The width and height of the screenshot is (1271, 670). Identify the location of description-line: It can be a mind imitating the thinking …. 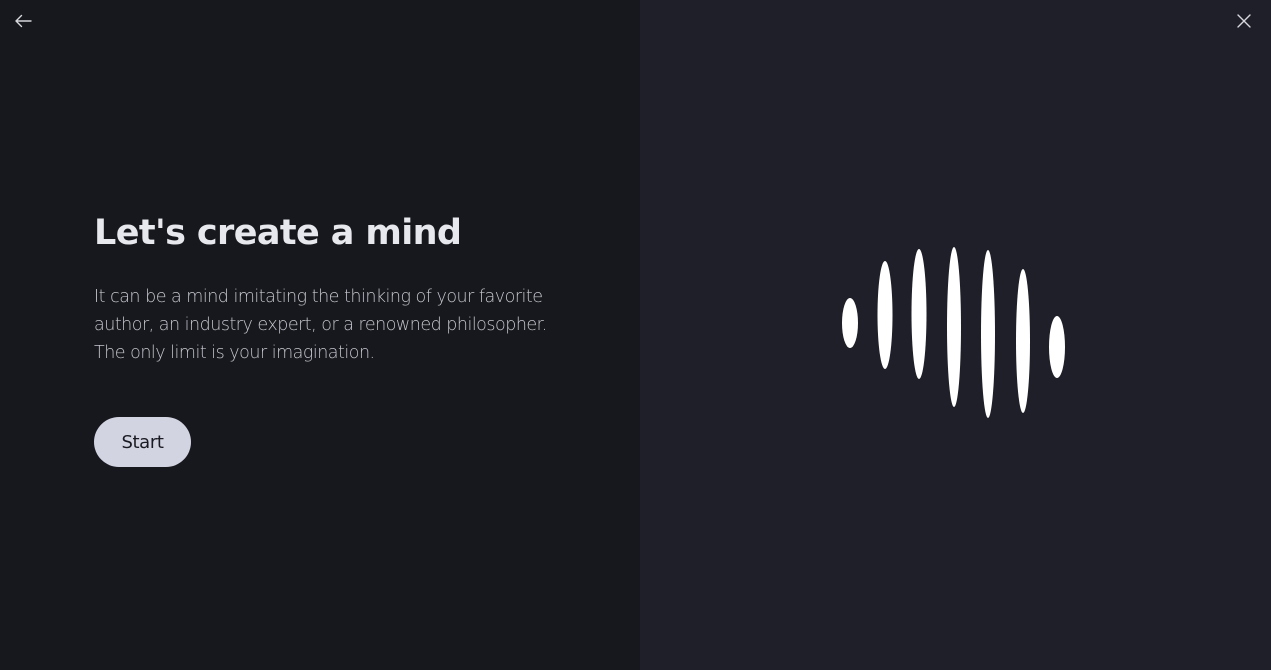
(318, 297).